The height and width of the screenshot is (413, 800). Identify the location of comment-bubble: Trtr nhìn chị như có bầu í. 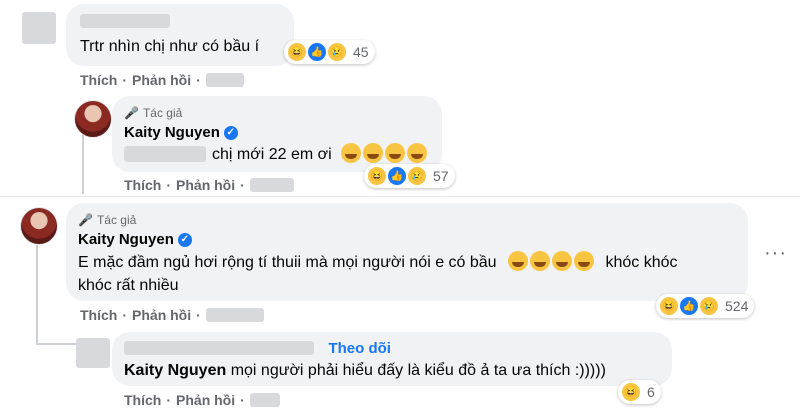
(180, 35).